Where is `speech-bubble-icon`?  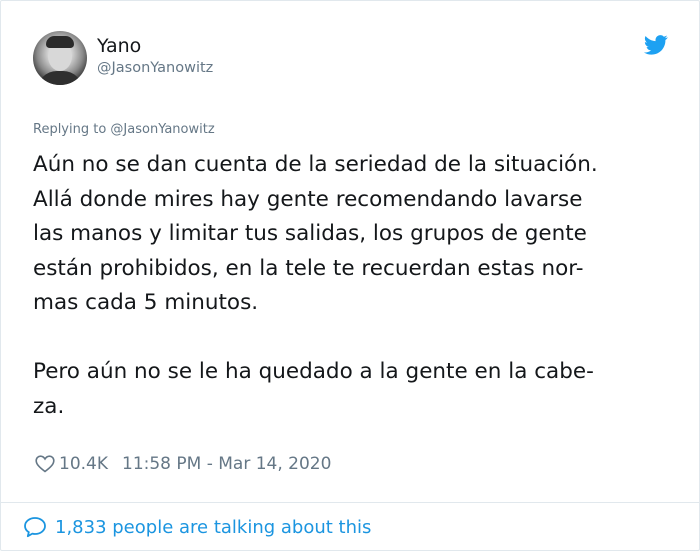
speech-bubble-icon is located at coordinates (35, 527).